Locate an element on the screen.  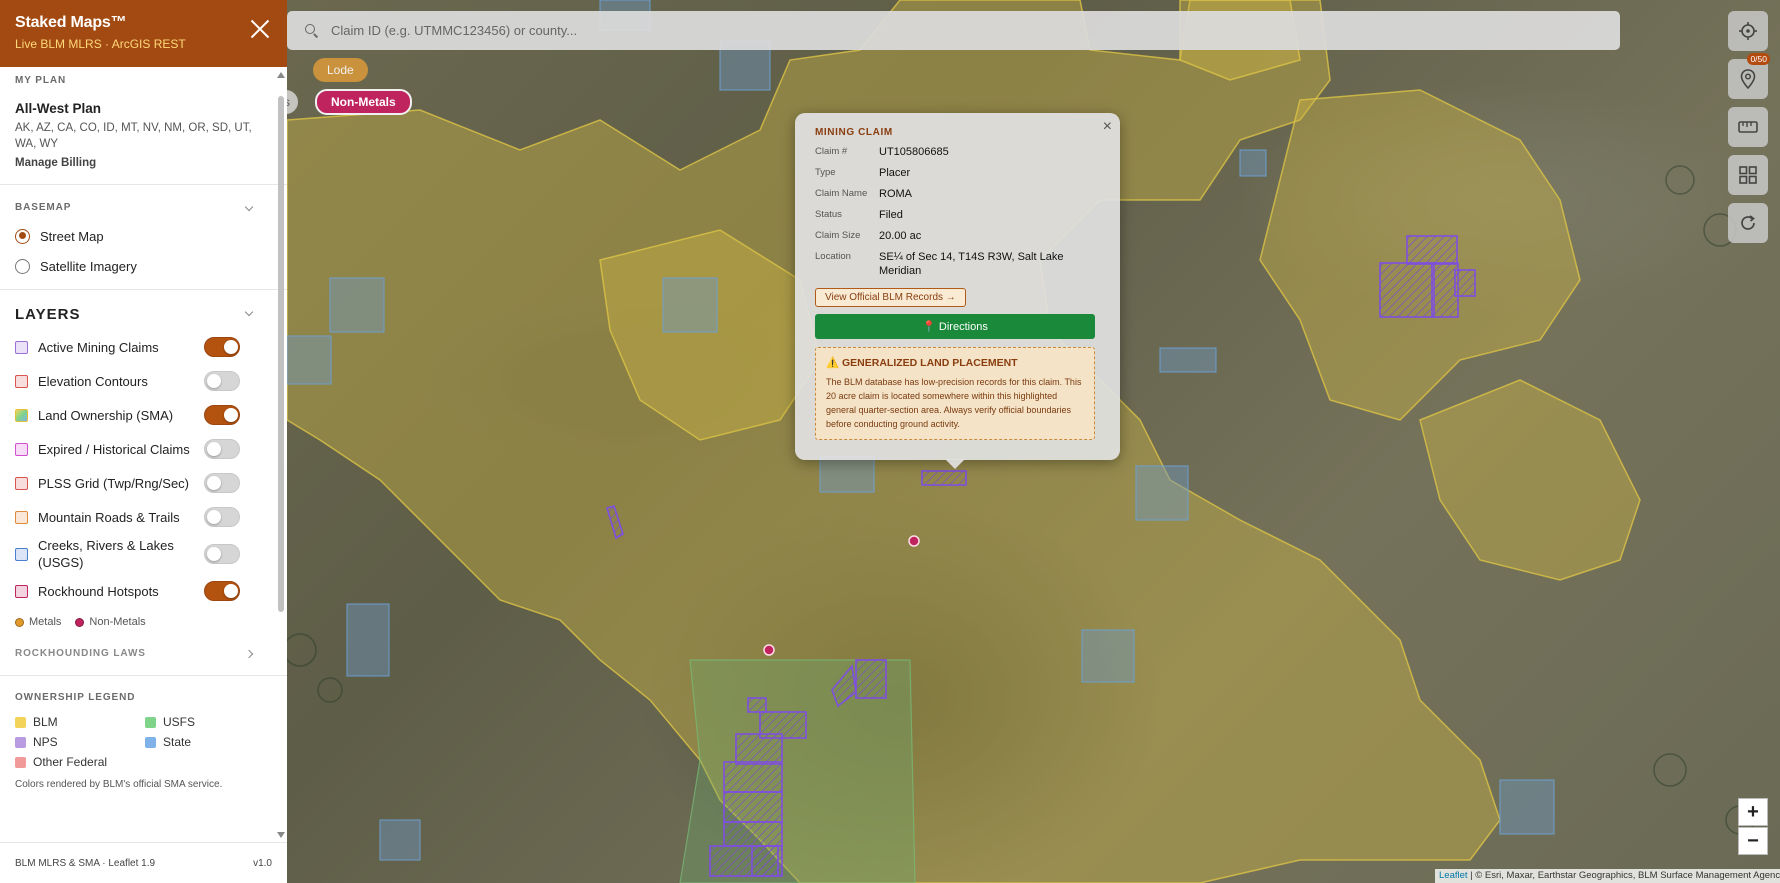
rockhounding-laws-row: ROCKHOUNDING LAWS is located at coordinates (143, 651).